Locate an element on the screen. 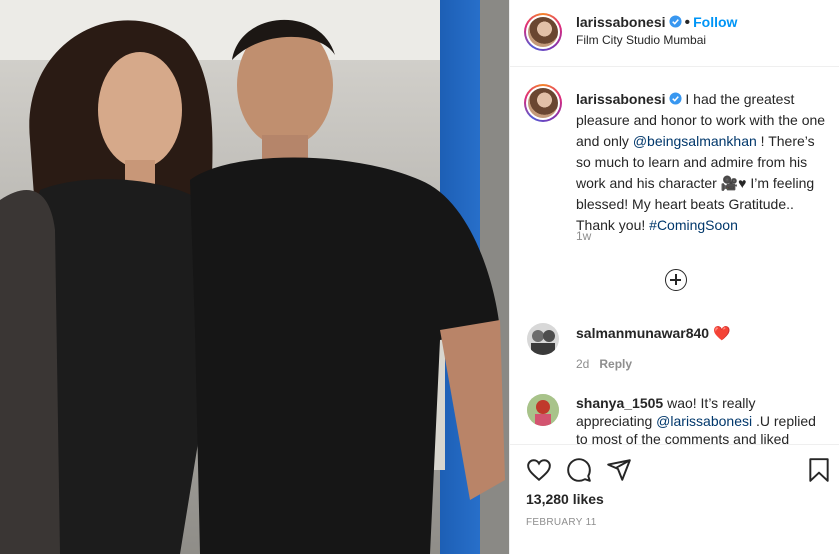 This screenshot has width=839, height=554. caption-hashtag-link: #ComingSoon is located at coordinates (693, 225).